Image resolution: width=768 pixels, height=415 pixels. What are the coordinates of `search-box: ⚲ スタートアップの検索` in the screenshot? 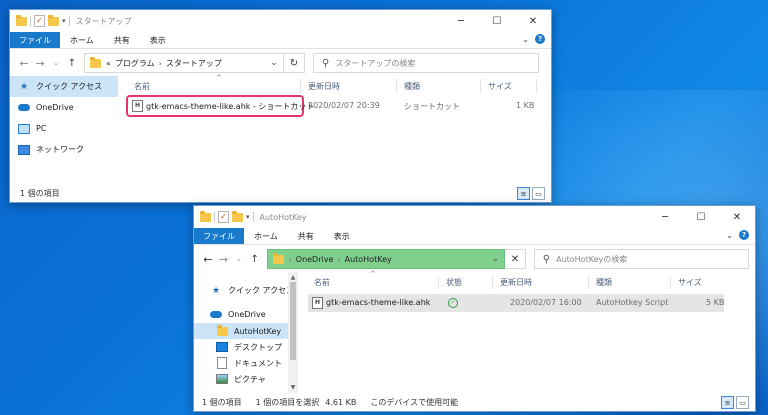 It's located at (426, 63).